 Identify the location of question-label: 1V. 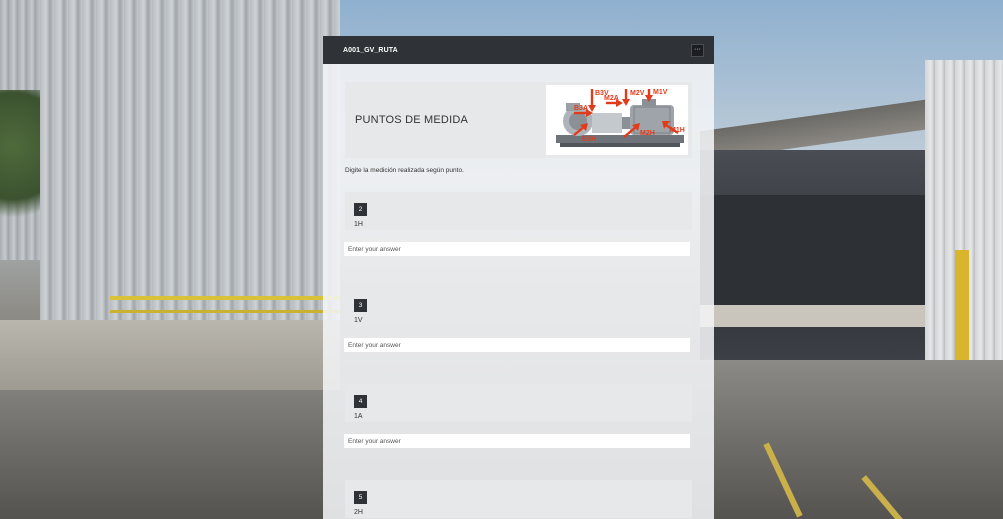
(358, 320).